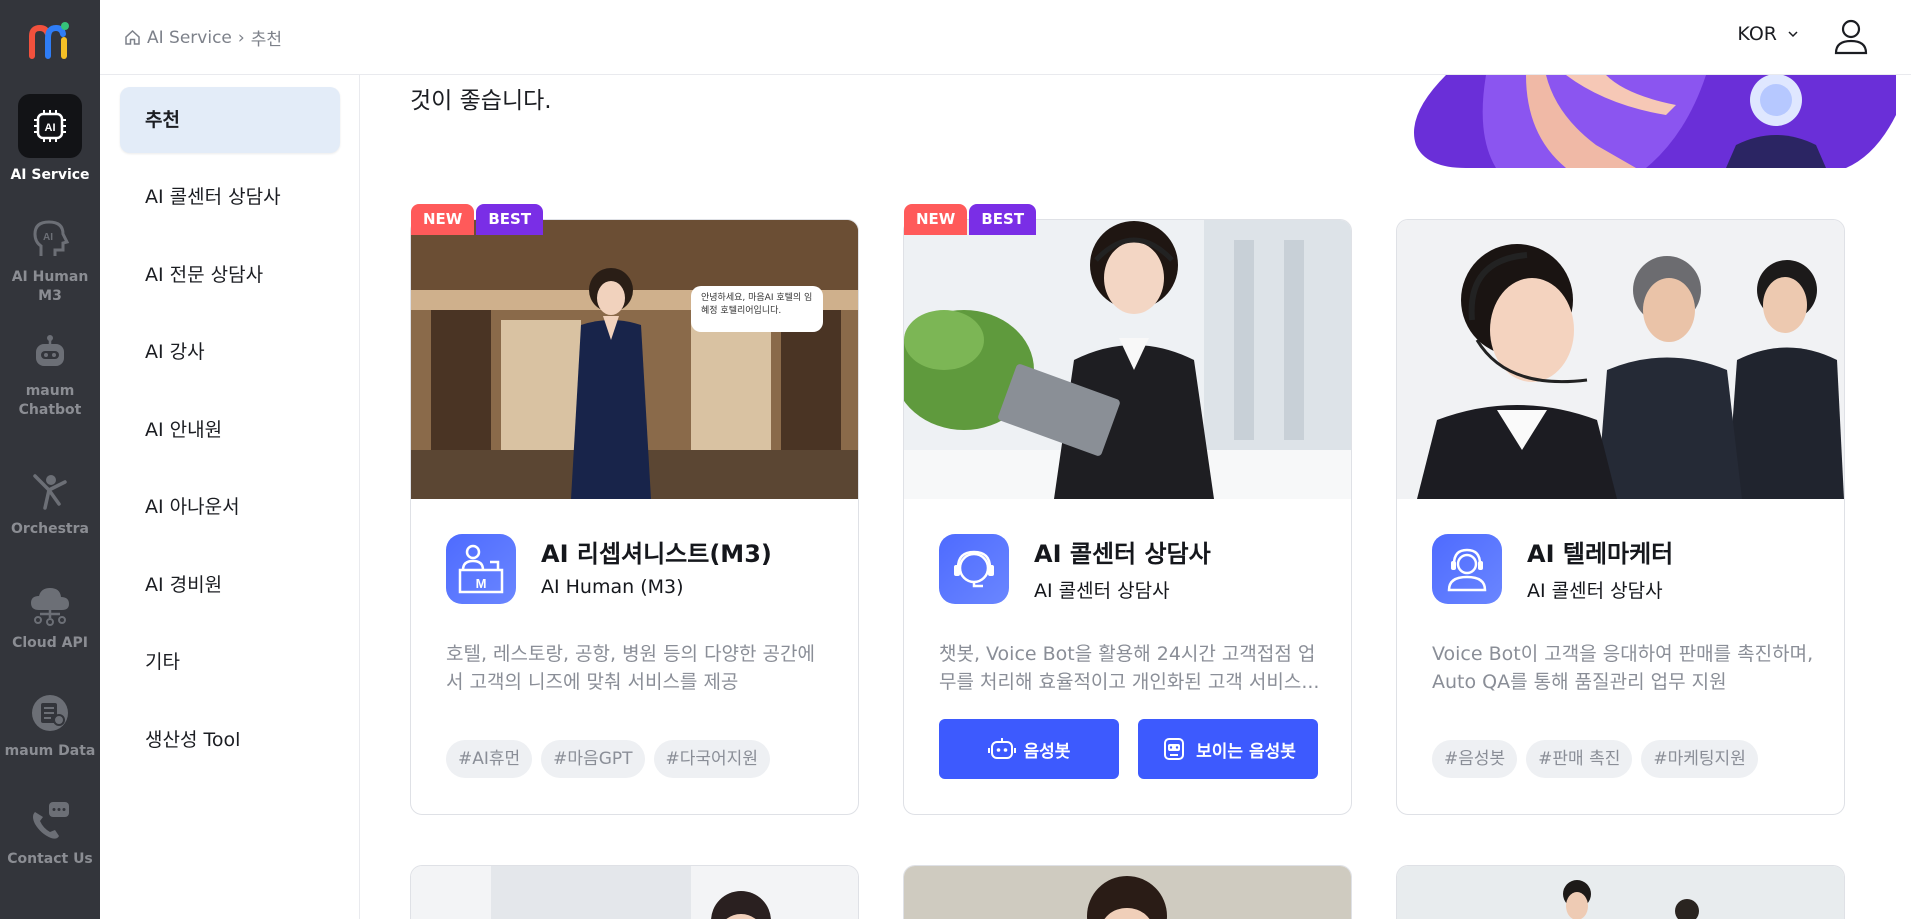  Describe the element at coordinates (1600, 554) in the screenshot. I see `card-title: AI 텔레마케터` at that location.